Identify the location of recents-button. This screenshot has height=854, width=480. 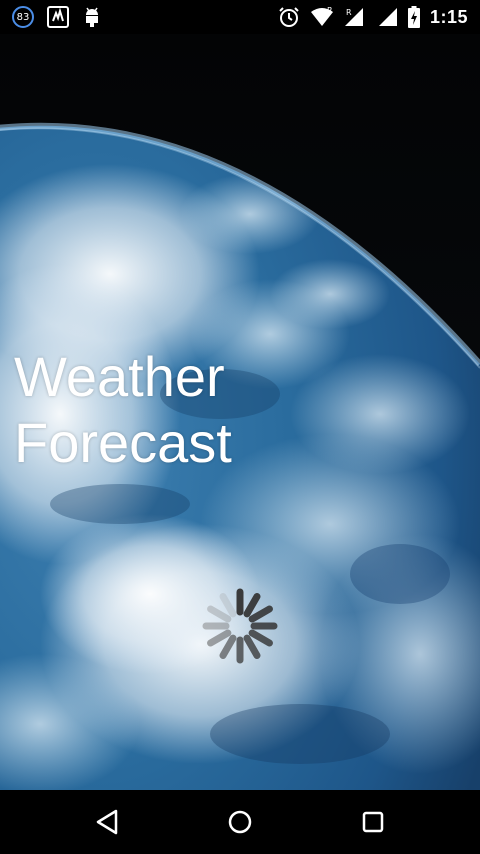
(373, 822).